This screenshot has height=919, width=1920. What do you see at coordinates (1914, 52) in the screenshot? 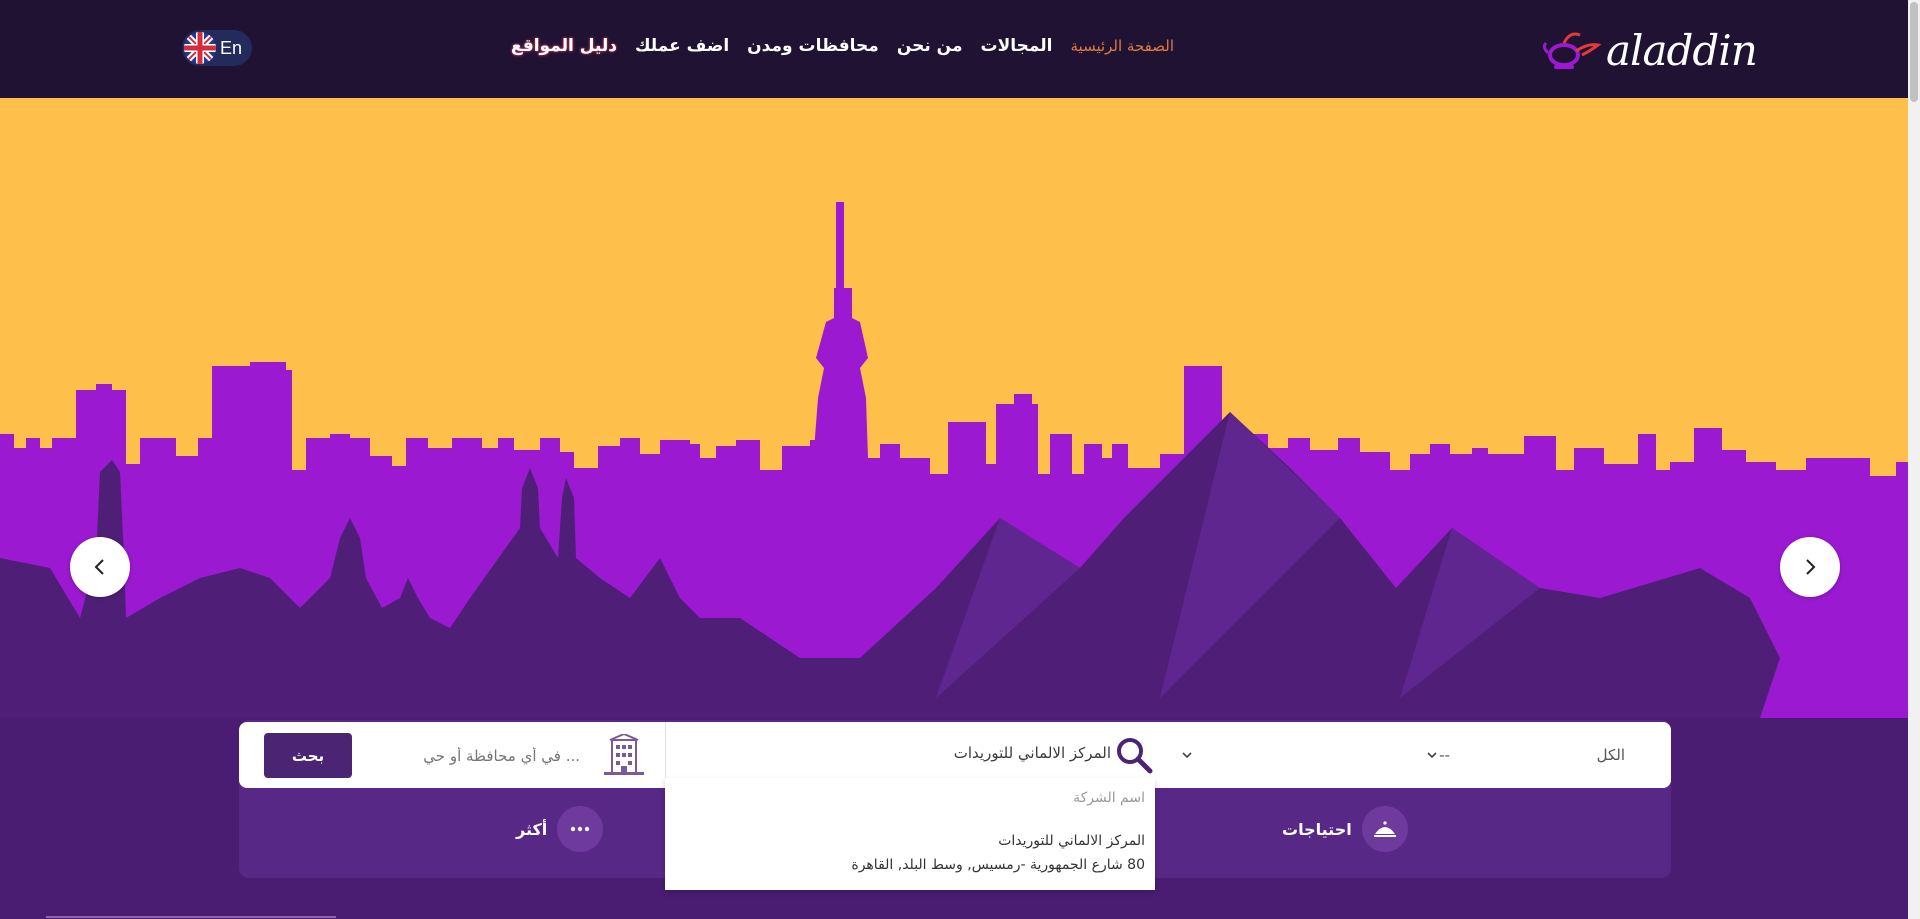
I see `scrollbar-thumb` at bounding box center [1914, 52].